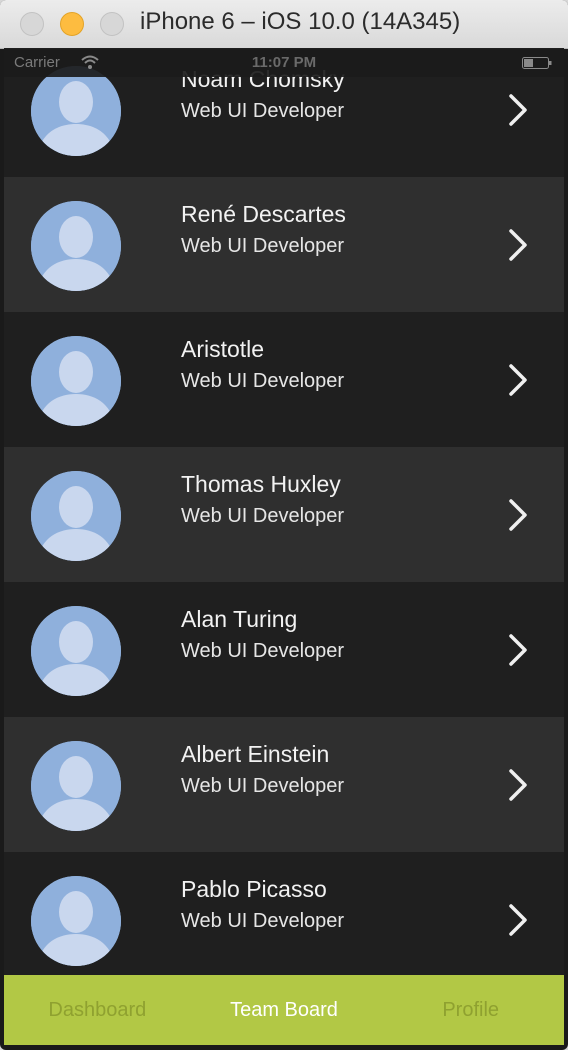  Describe the element at coordinates (300, 21) in the screenshot. I see `window-title: iPhone 6 – iOS 10.0 (14A345)` at that location.